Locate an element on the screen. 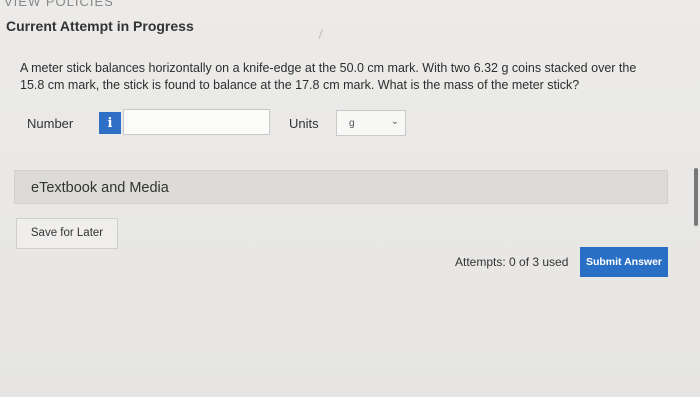  page-title: Current Attempt in Progress is located at coordinates (100, 26).